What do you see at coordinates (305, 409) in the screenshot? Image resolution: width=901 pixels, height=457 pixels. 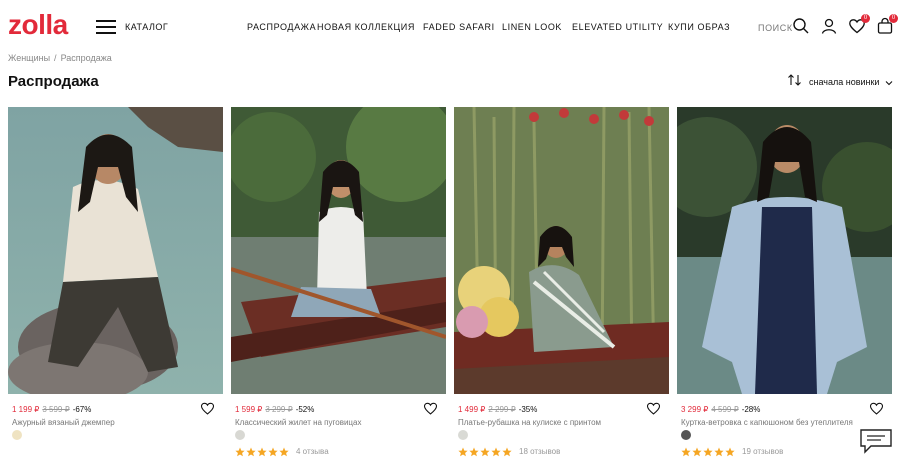 I see `price-discount: -52%` at bounding box center [305, 409].